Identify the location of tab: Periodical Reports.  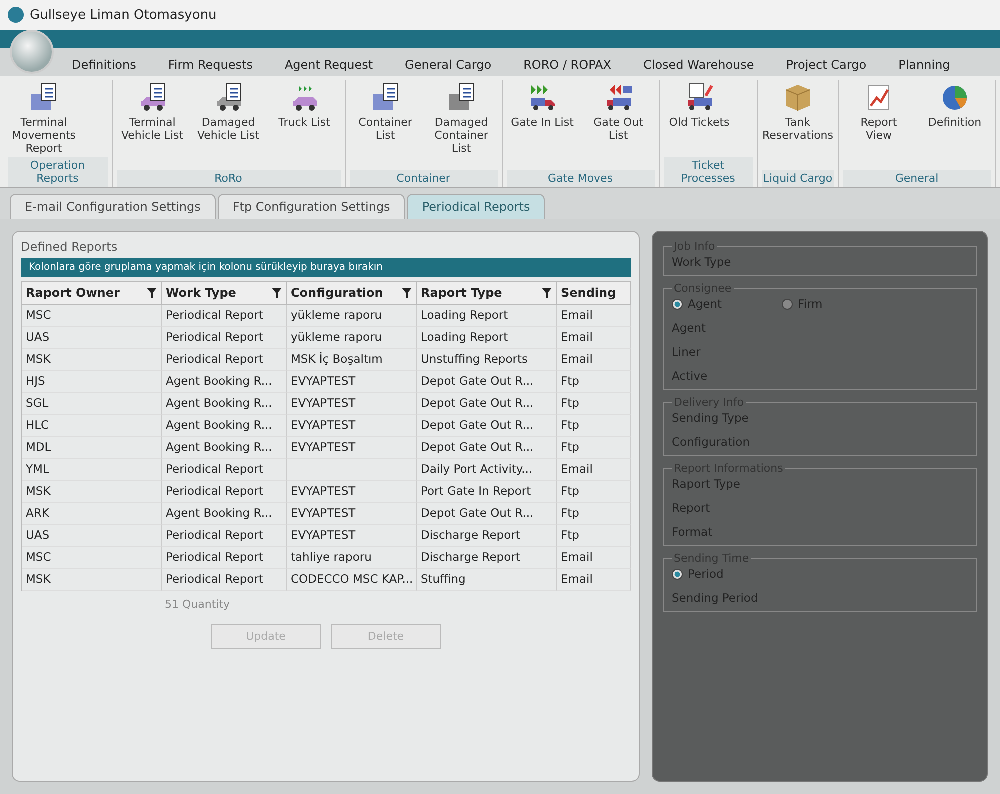
(476, 206).